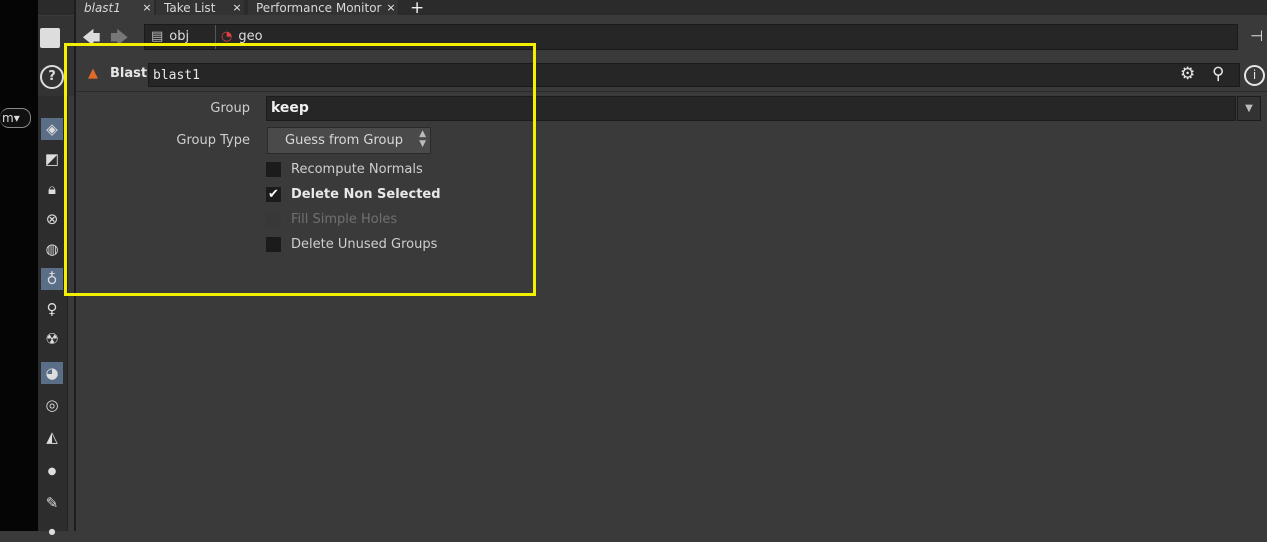 Image resolution: width=1267 pixels, height=542 pixels. I want to click on geo-object-icon: ◔, so click(227, 36).